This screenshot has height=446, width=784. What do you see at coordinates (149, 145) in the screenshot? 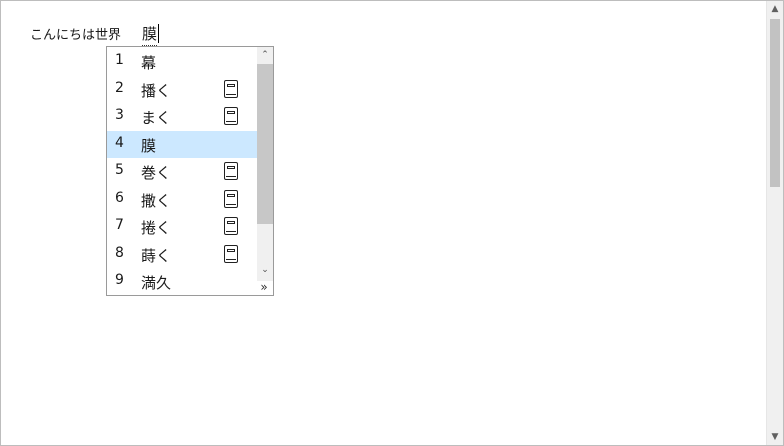
I see `candidate-word: 膜` at bounding box center [149, 145].